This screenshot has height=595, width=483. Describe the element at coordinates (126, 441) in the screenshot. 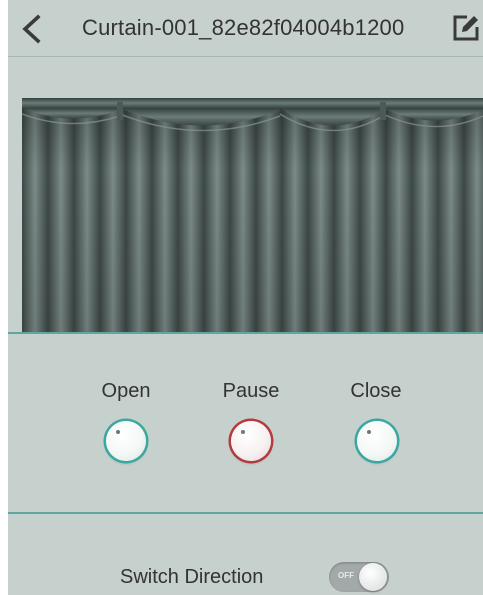

I see `open-button` at that location.